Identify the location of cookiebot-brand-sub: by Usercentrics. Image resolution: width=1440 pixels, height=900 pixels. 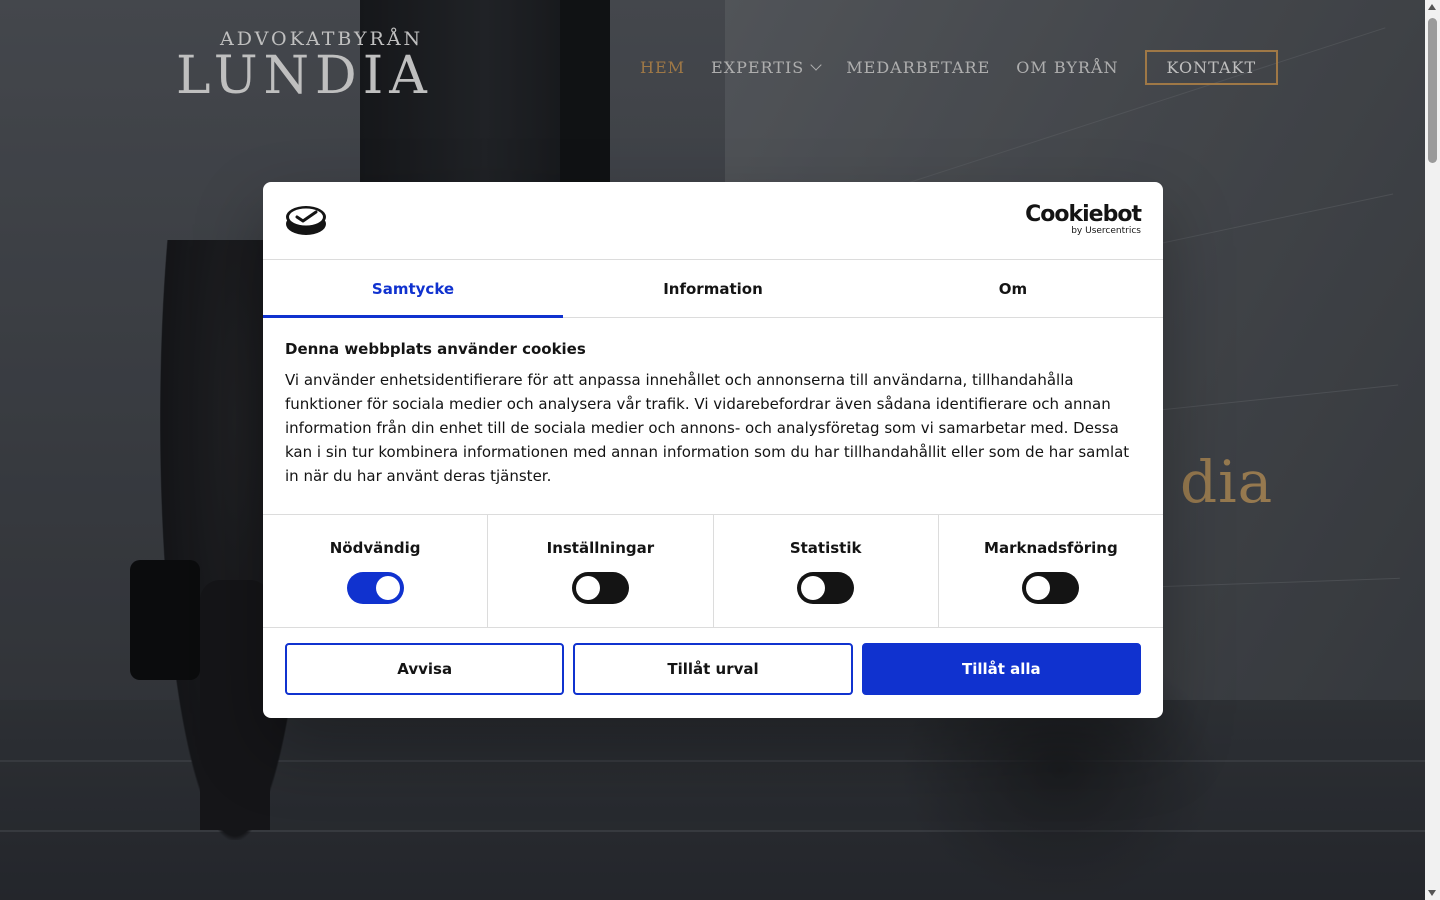
(1106, 231).